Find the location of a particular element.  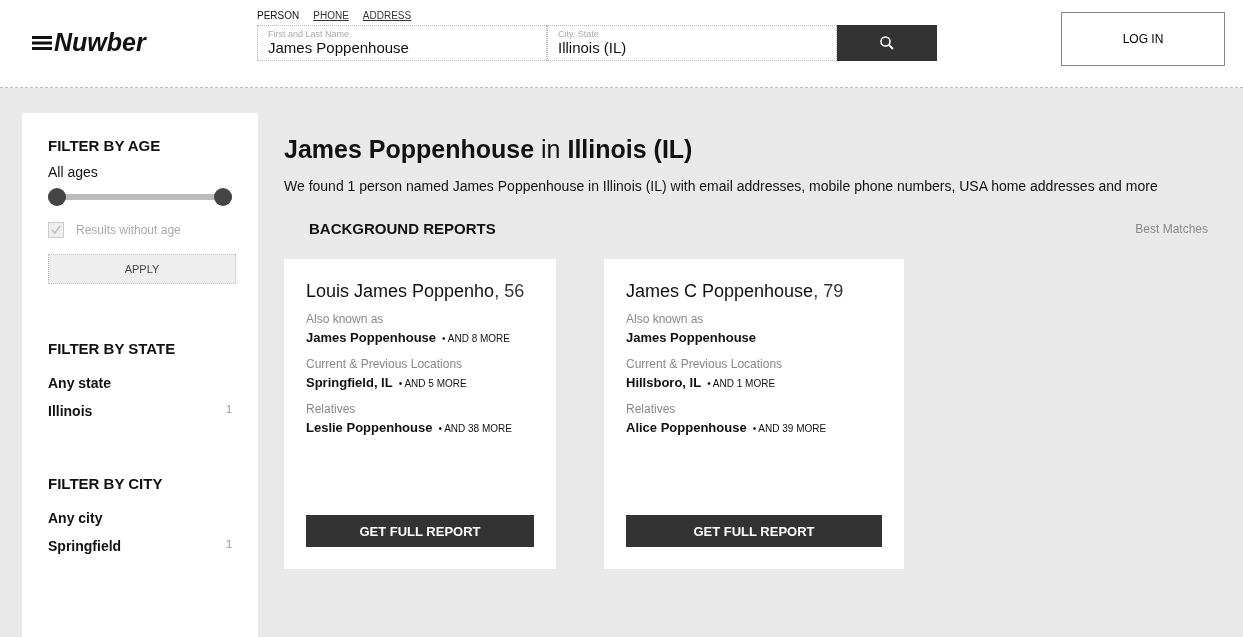

field-value: Alice Poppenhouse is located at coordinates (686, 427).